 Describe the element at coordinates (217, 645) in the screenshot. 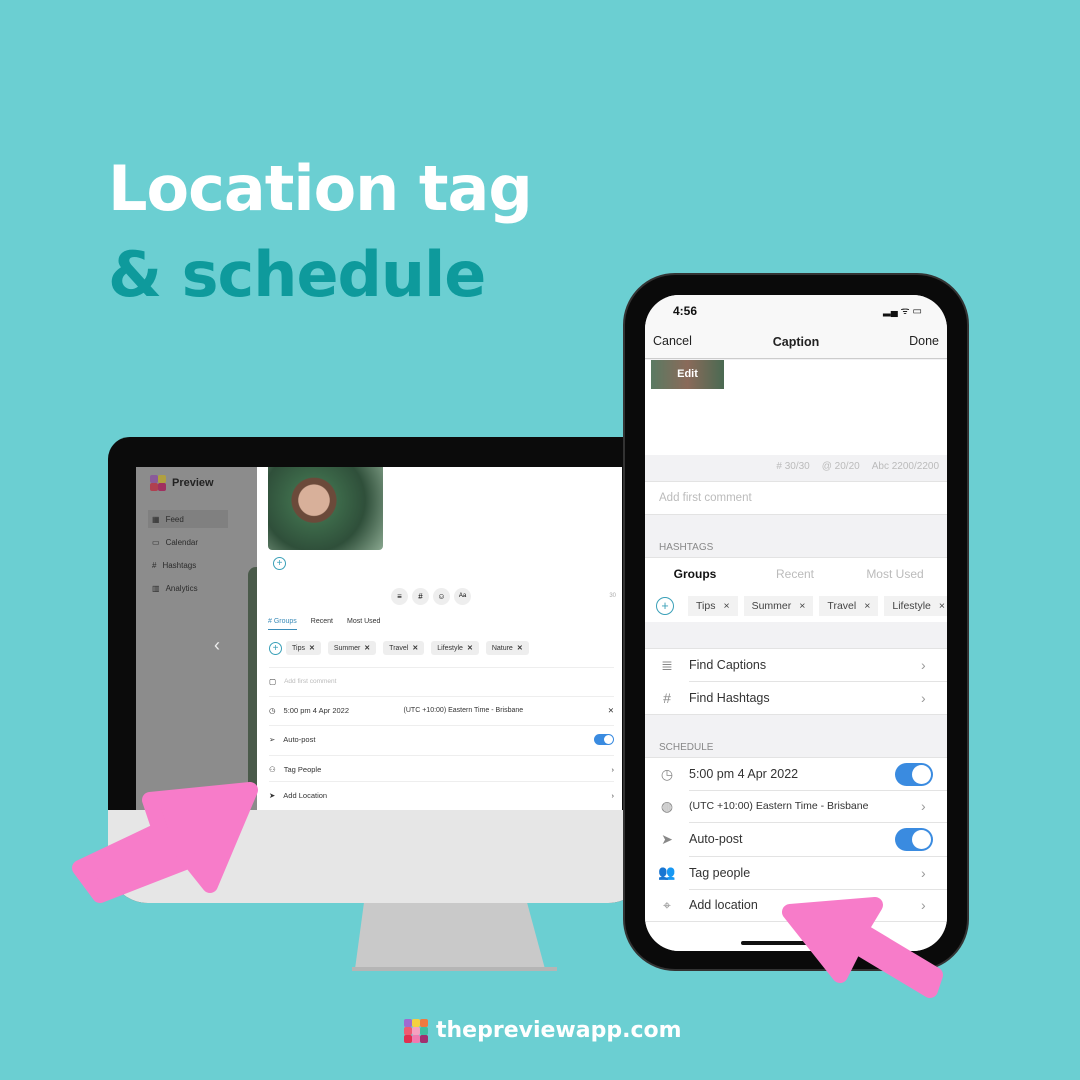

I see `chevron-left-icon: ‹` at that location.